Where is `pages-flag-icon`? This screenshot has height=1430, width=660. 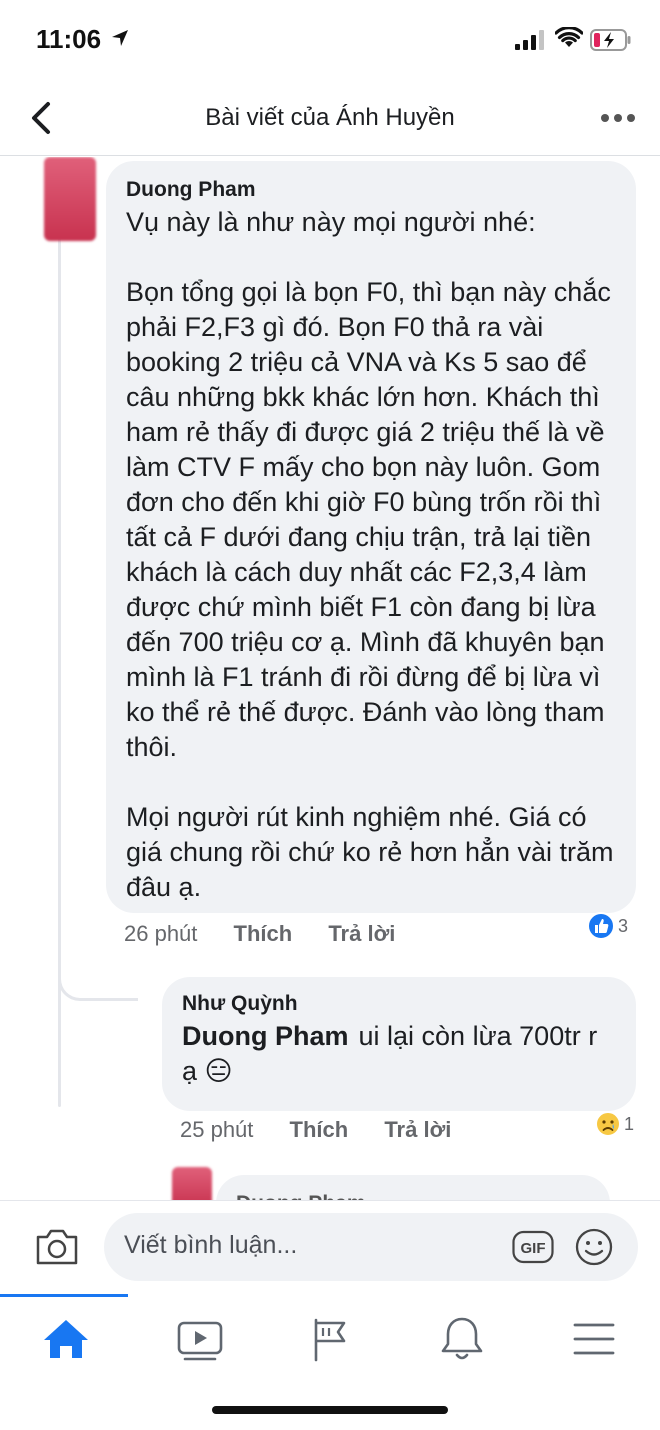
pages-flag-icon is located at coordinates (330, 1340).